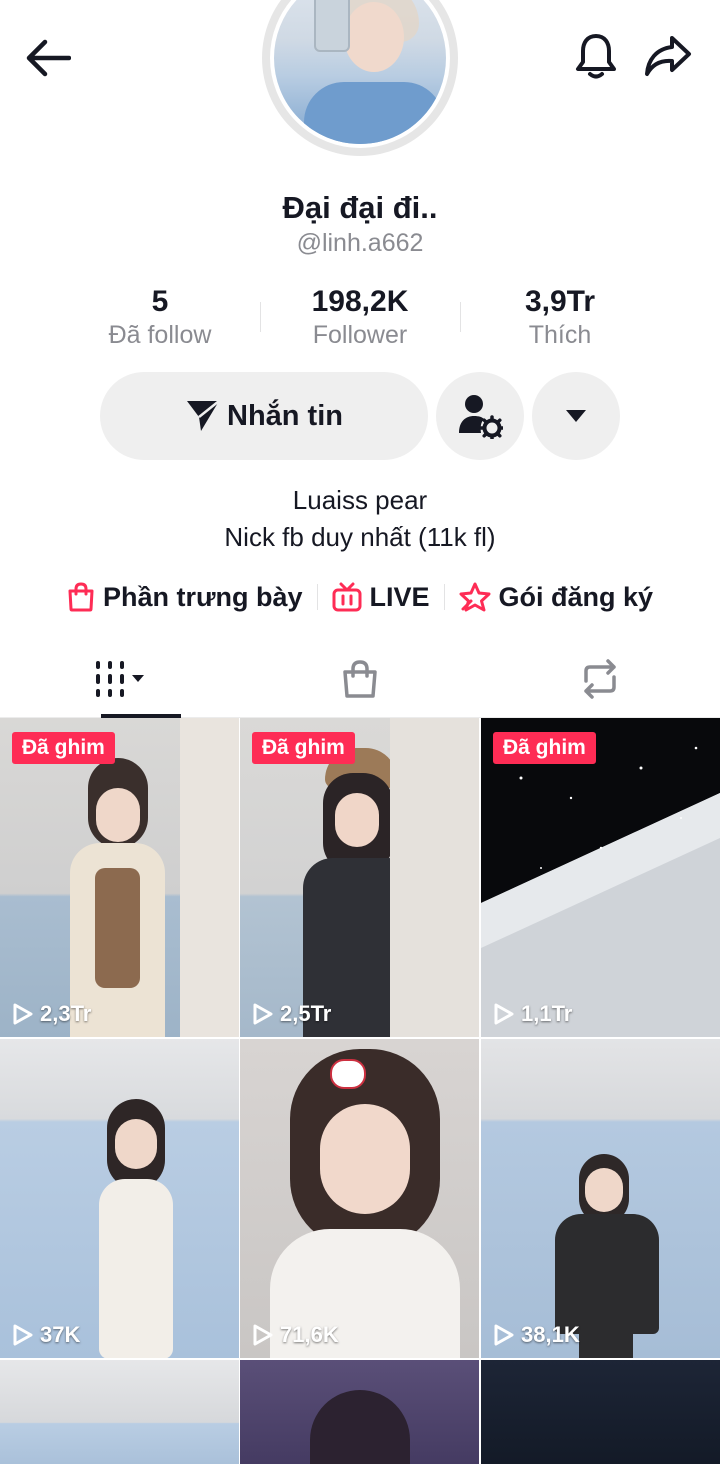 This screenshot has width=720, height=1464. I want to click on caret-down-icon, so click(576, 416).